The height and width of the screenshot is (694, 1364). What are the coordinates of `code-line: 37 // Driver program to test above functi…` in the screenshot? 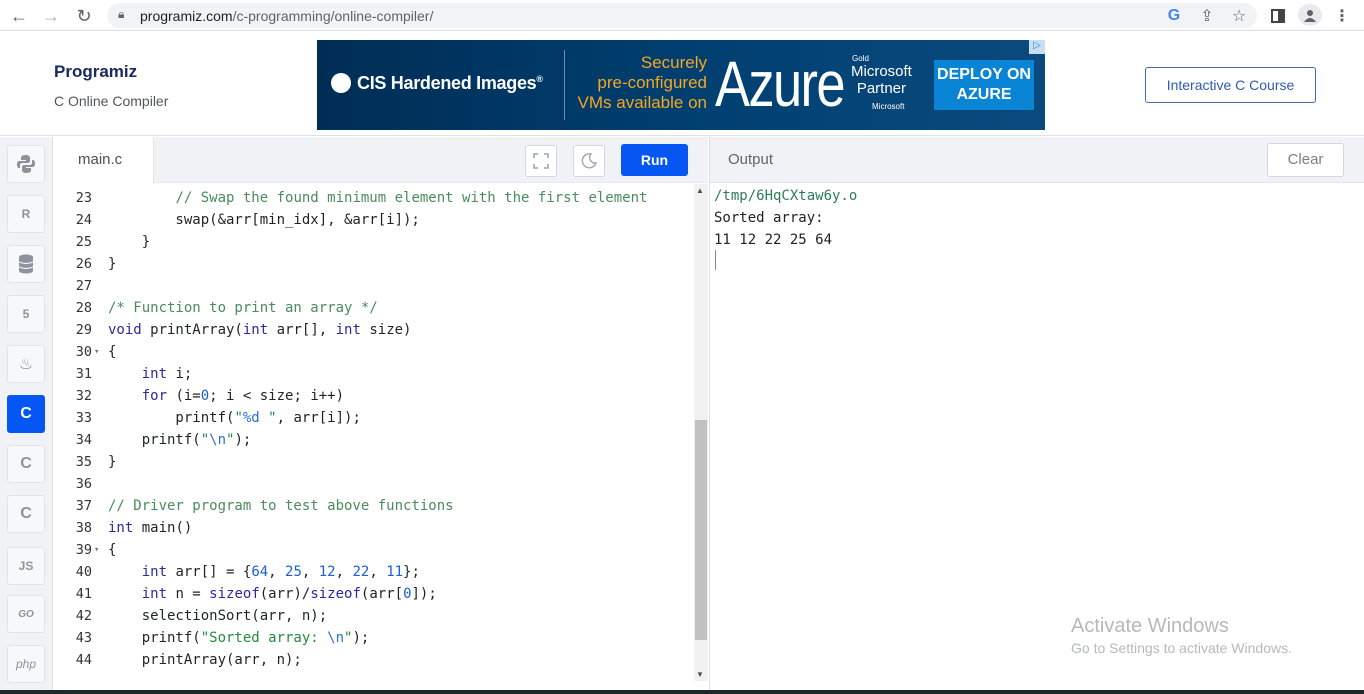 It's located at (374, 506).